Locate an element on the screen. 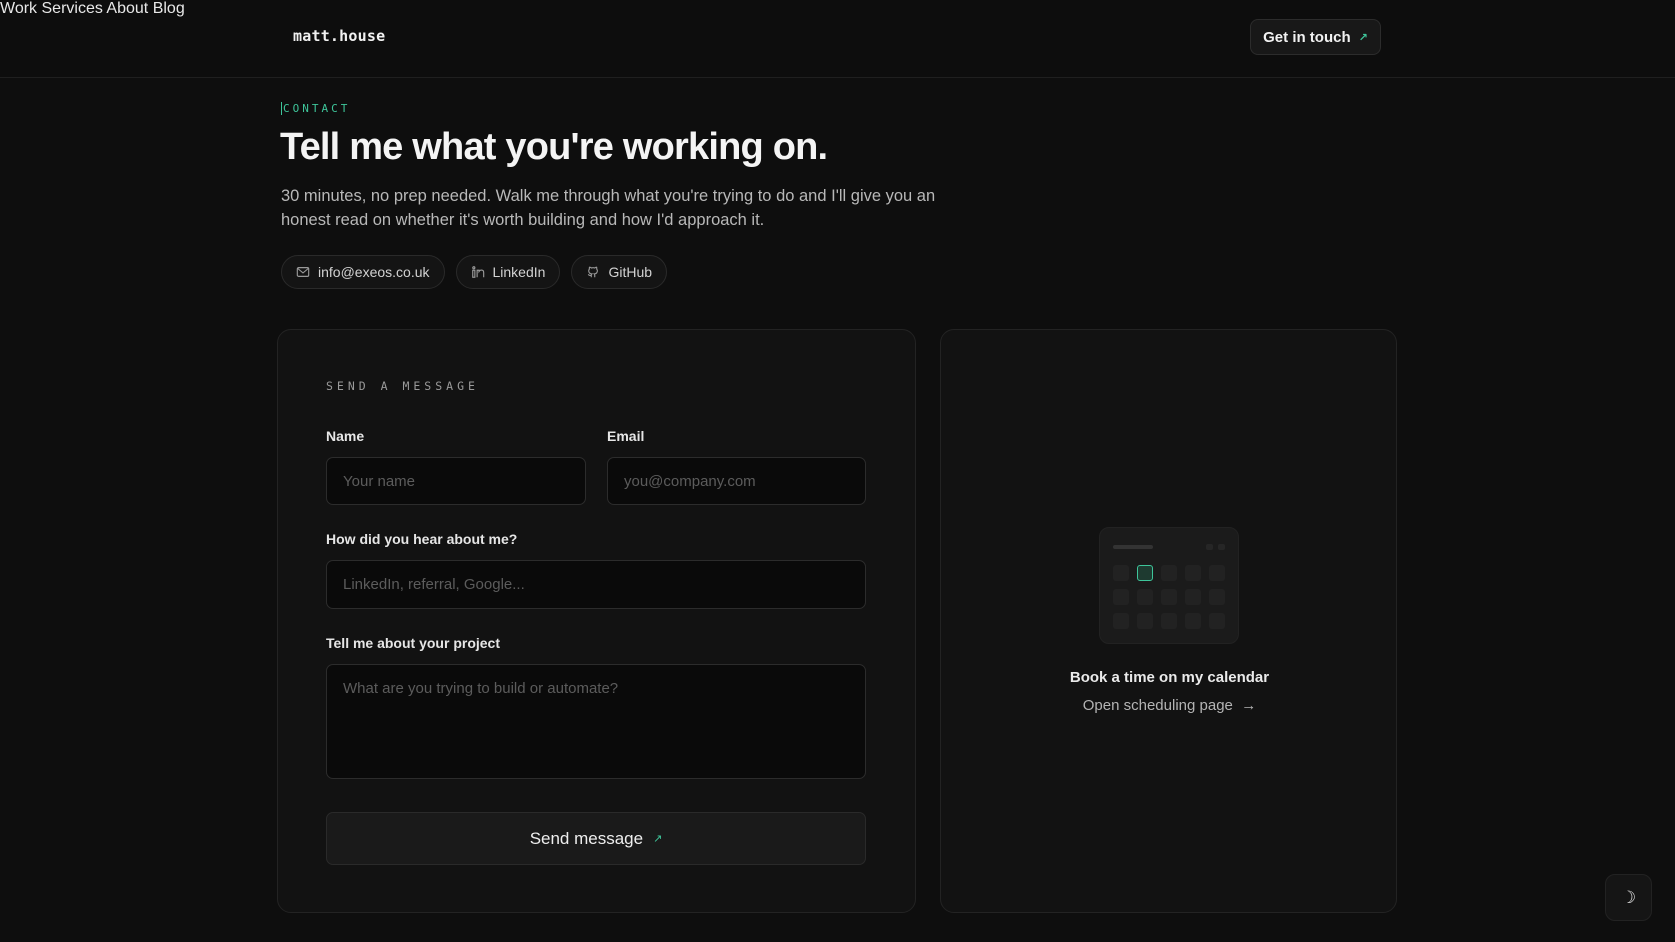 This screenshot has height=942, width=1675. calendar-header-bar is located at coordinates (1133, 547).